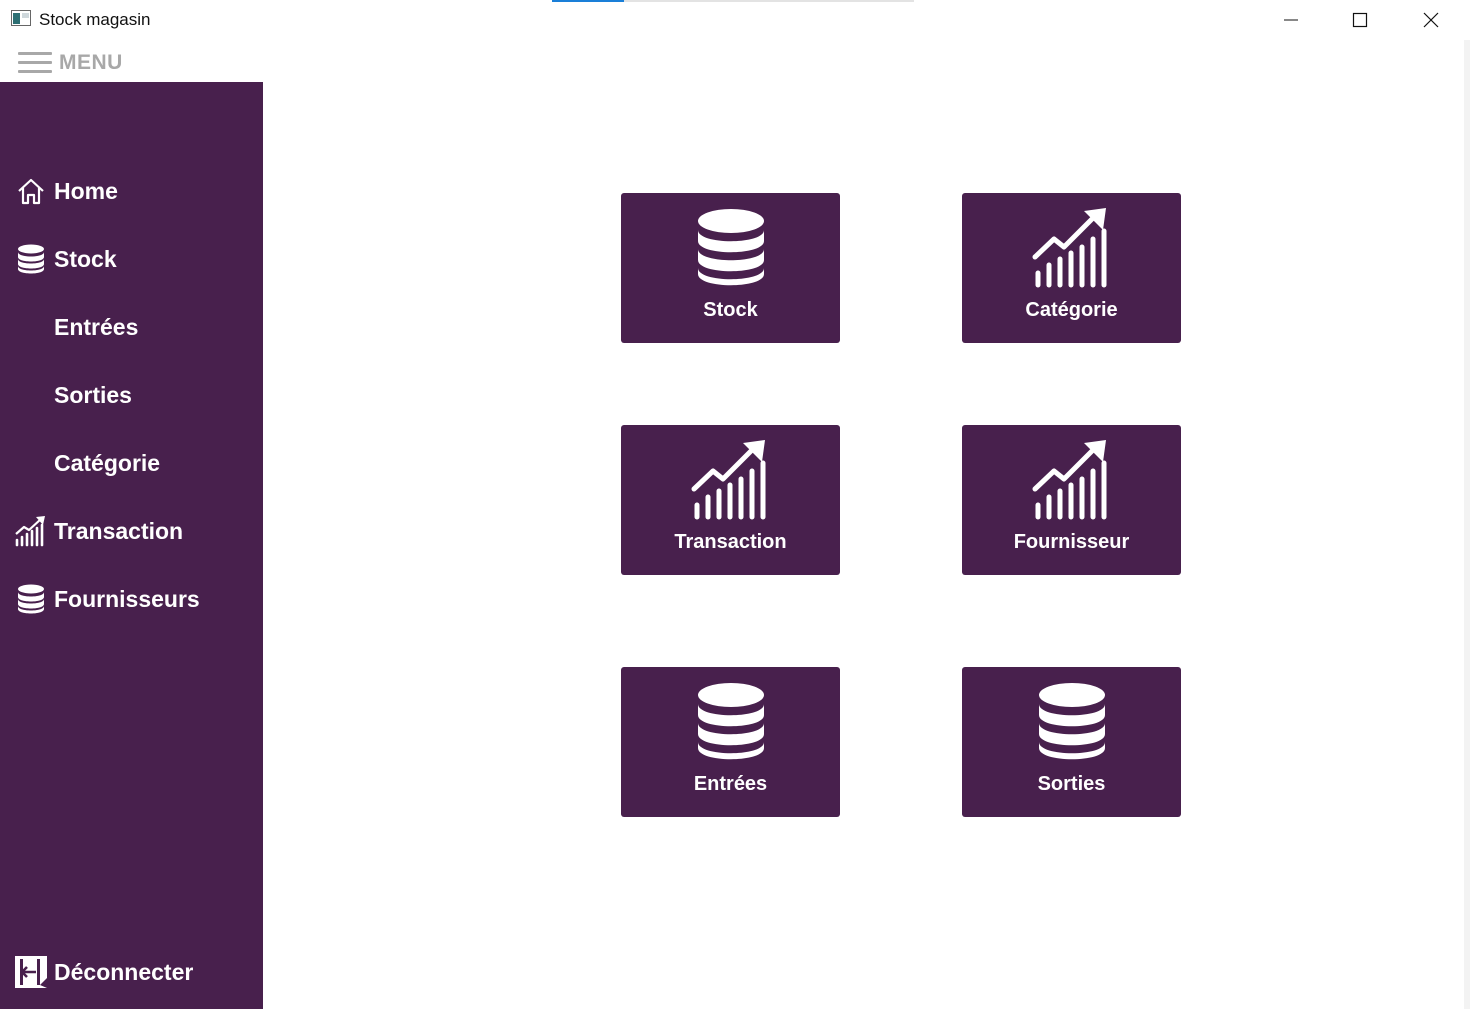 The width and height of the screenshot is (1470, 1009). Describe the element at coordinates (86, 190) in the screenshot. I see `sidebar-item-label: Home` at that location.